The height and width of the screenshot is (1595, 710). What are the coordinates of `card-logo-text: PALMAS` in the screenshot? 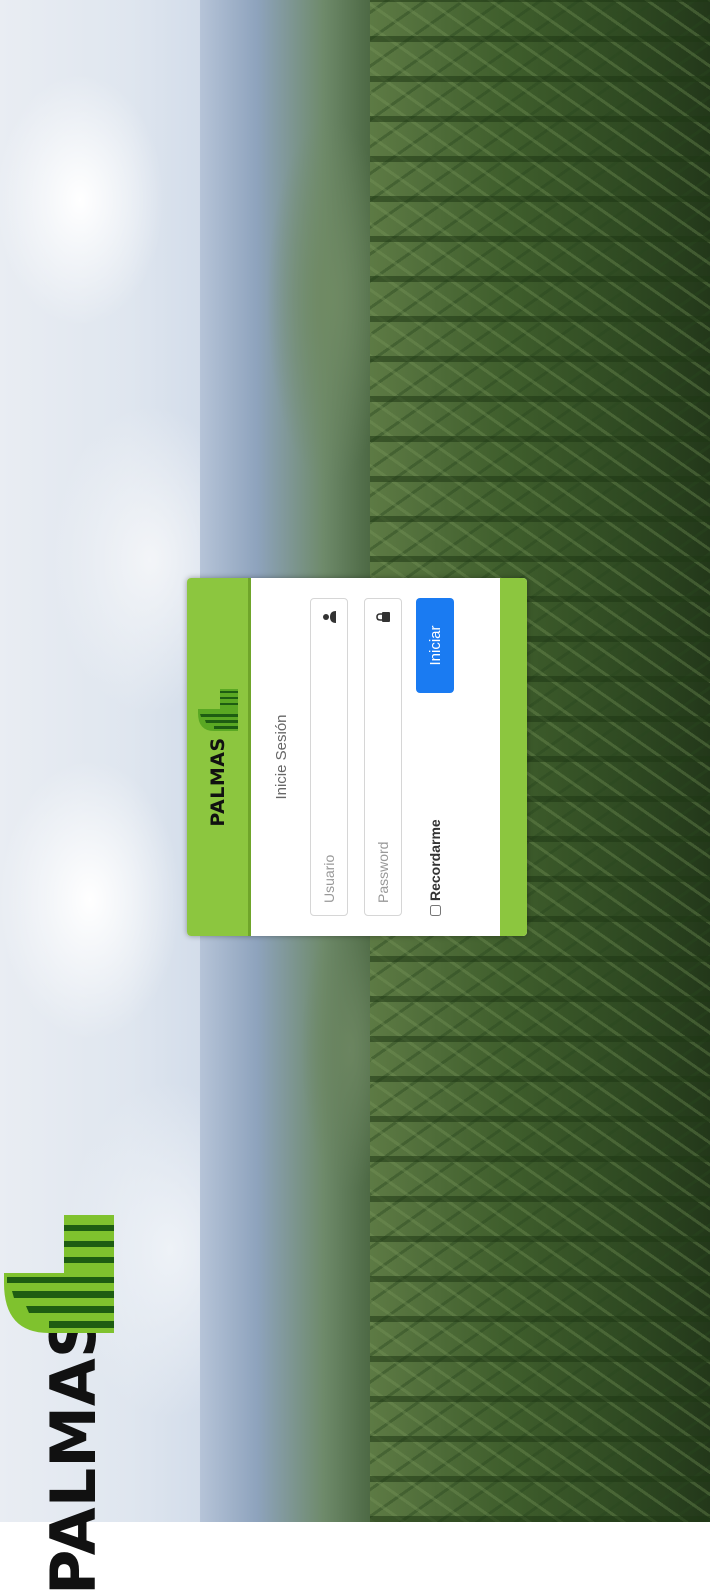 It's located at (217, 782).